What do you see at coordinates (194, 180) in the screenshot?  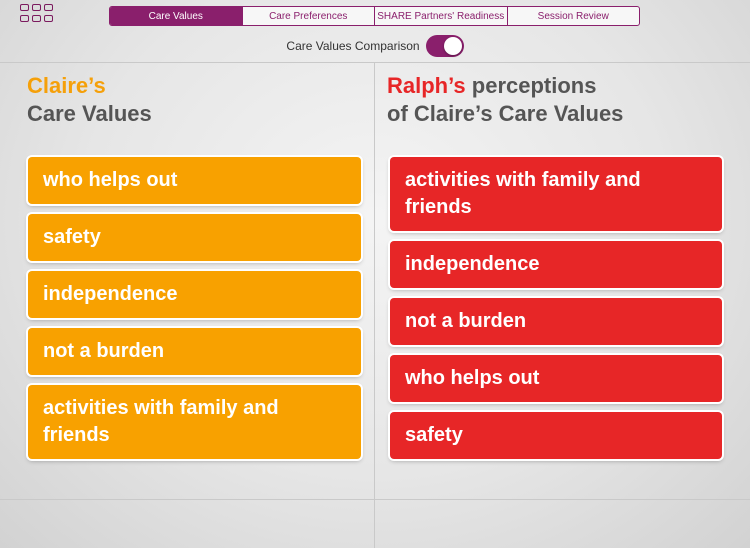 I see `left-card-1: who helps out` at bounding box center [194, 180].